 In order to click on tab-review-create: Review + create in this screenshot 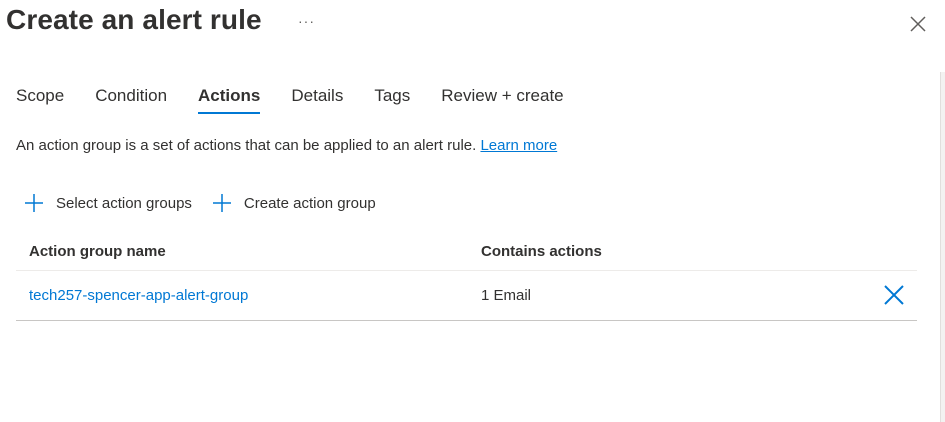, I will do `click(502, 99)`.